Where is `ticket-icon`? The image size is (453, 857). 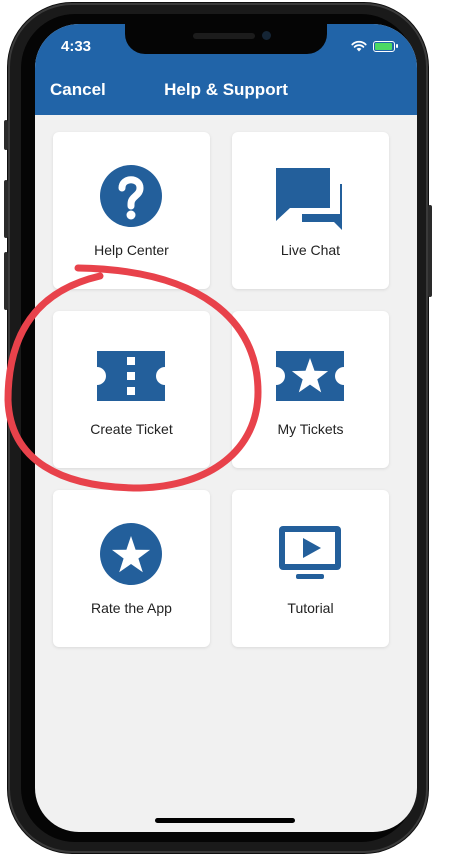
ticket-icon is located at coordinates (131, 376).